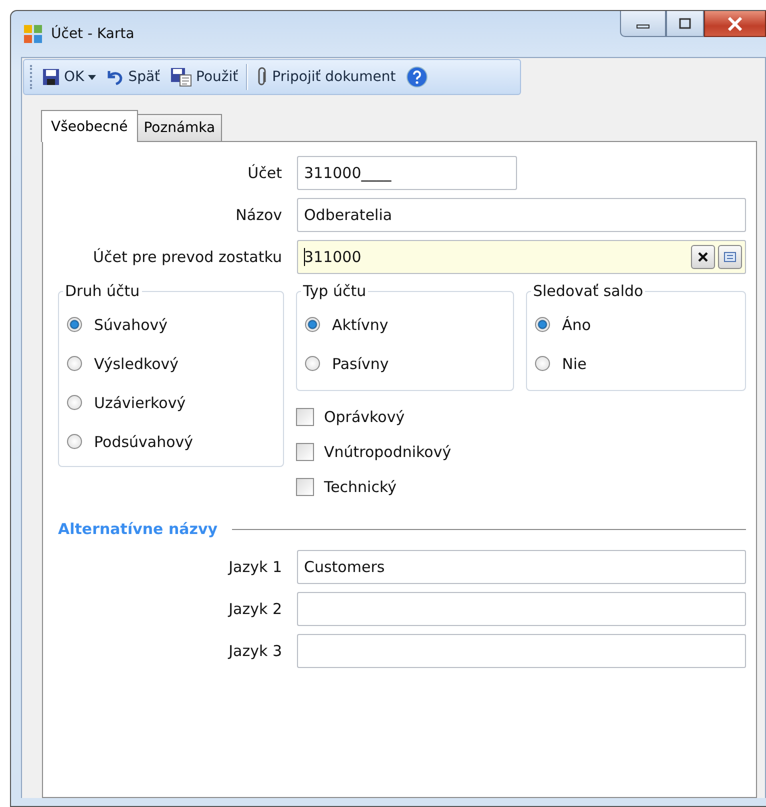 The height and width of the screenshot is (807, 766). Describe the element at coordinates (33, 34) in the screenshot. I see `app-icon` at that location.